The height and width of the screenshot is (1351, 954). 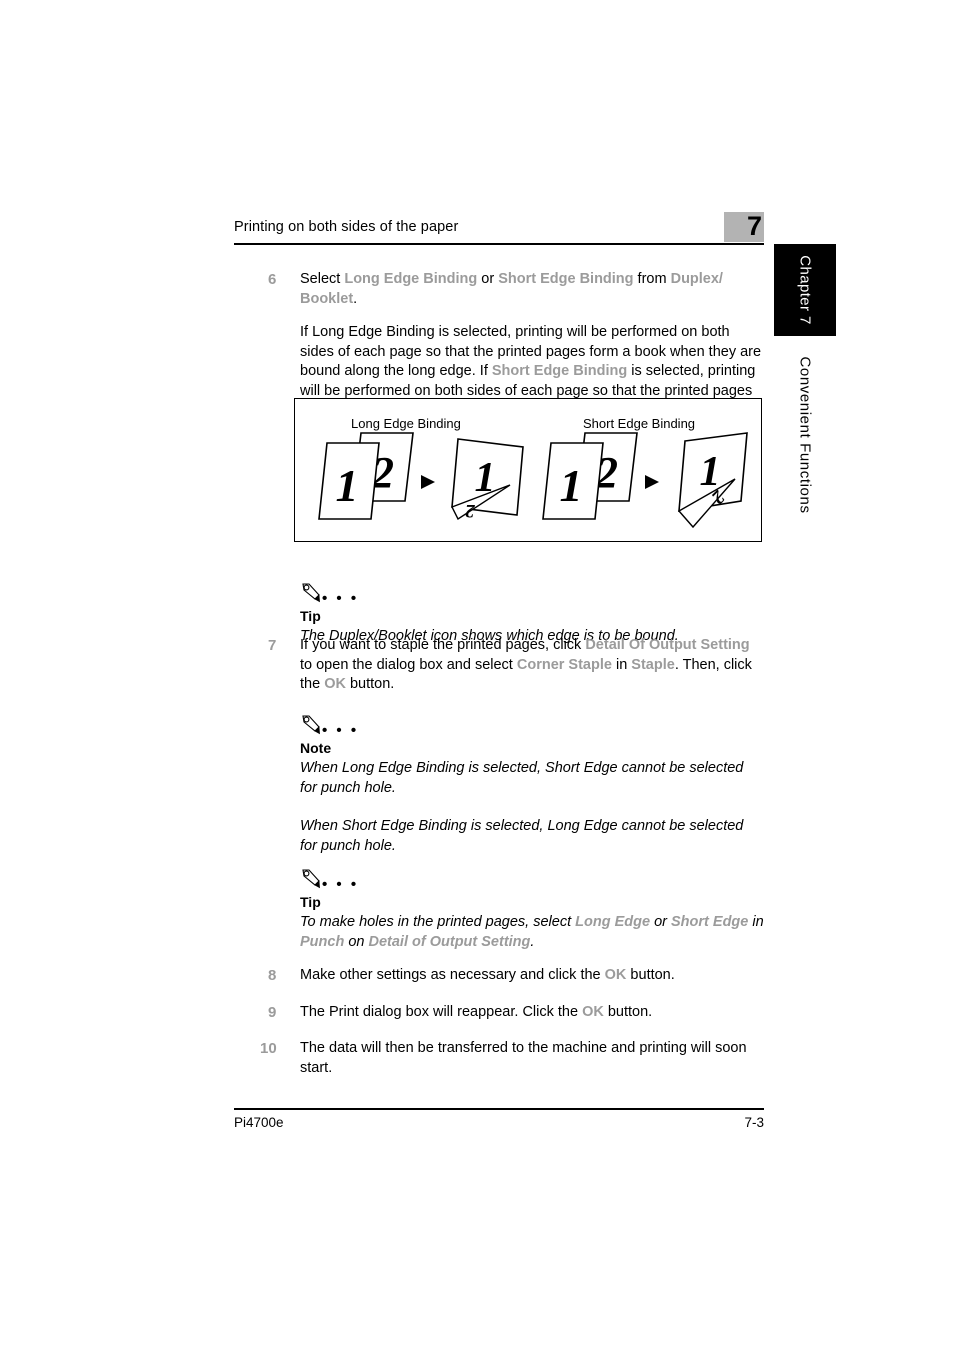 What do you see at coordinates (564, 664) in the screenshot?
I see `step-7-ui-corner-staple: Corner Staple` at bounding box center [564, 664].